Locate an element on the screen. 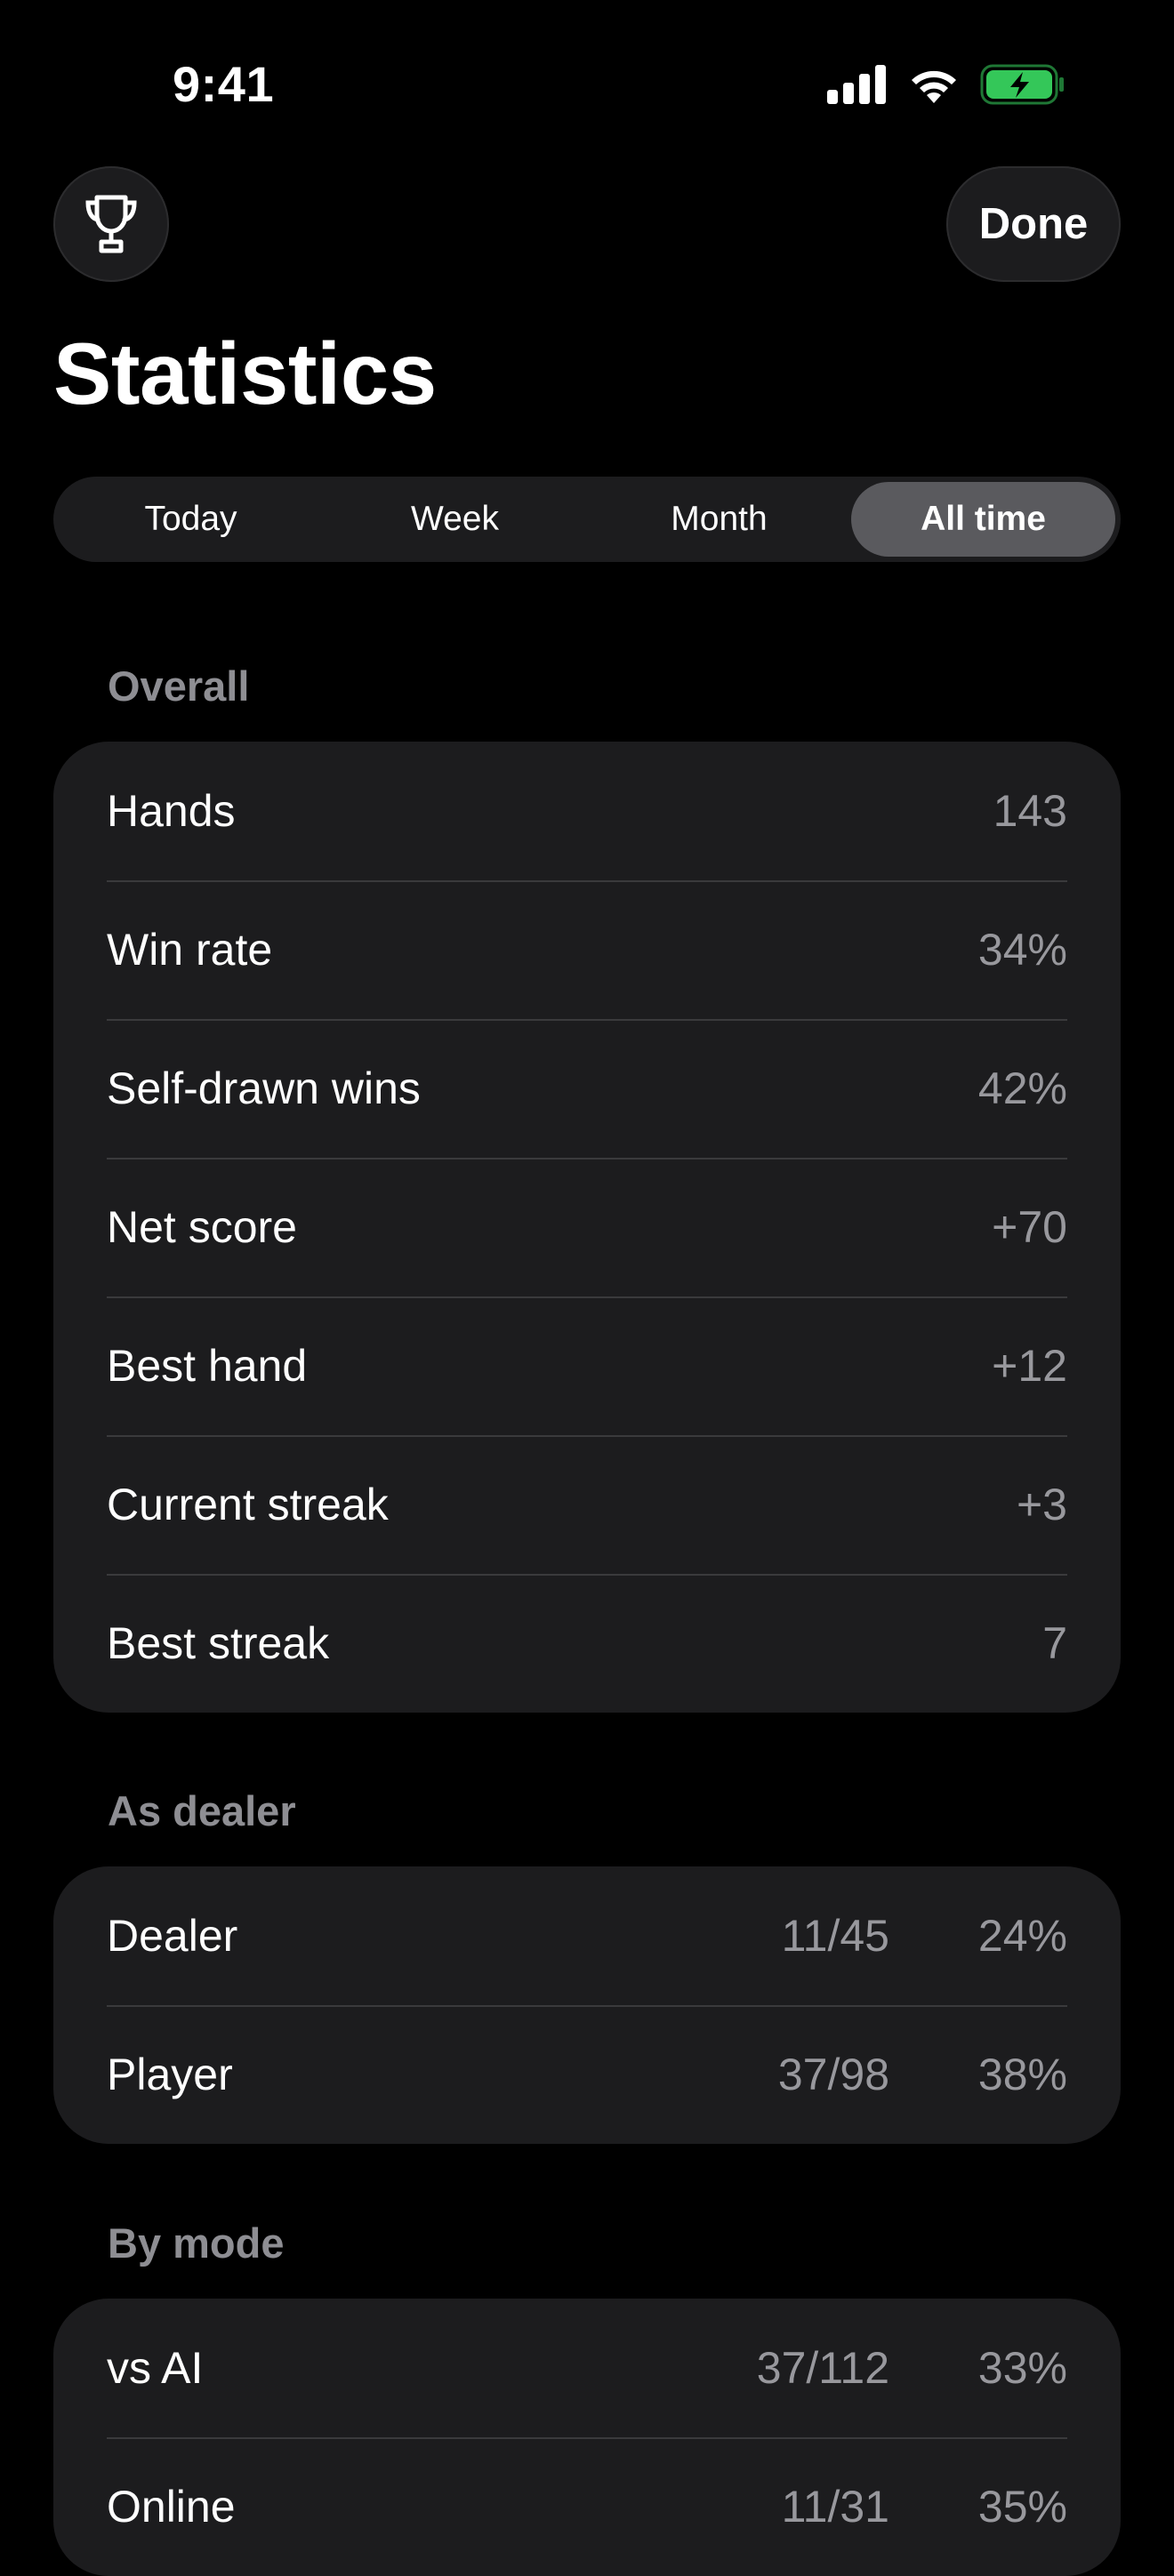  stat-row-vs-ai: vs AI 37/112 33% is located at coordinates (587, 2368).